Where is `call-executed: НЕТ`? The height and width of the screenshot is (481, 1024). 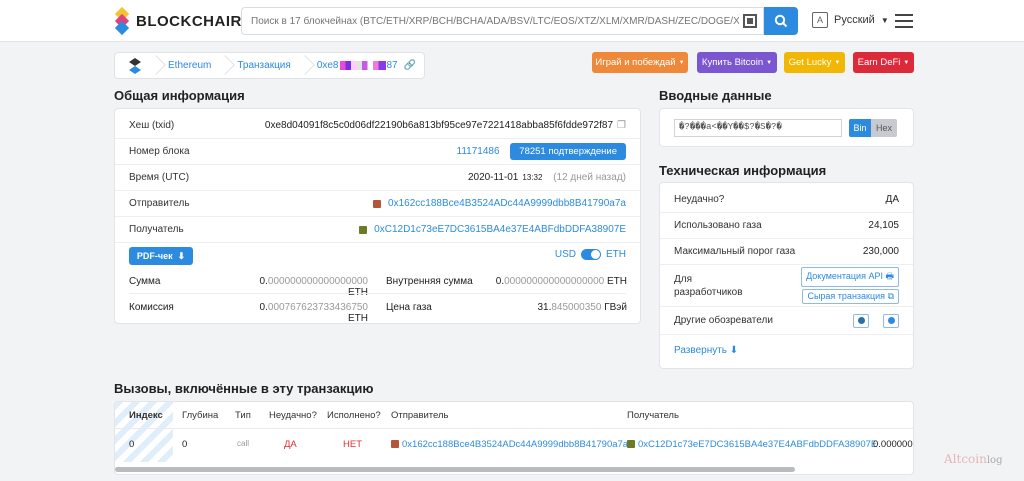
call-executed: НЕТ is located at coordinates (352, 444).